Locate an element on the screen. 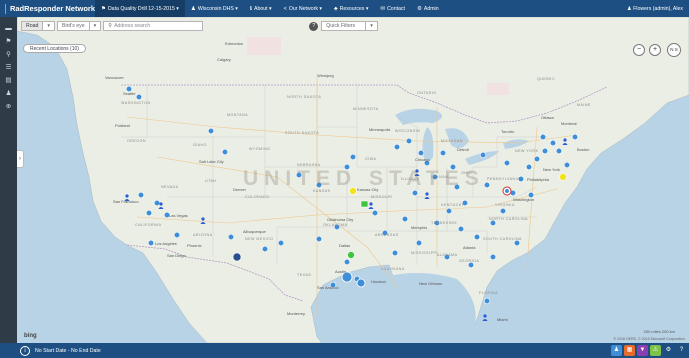 Image resolution: width=689 pixels, height=358 pixels. place-label: Ottawa is located at coordinates (547, 117).